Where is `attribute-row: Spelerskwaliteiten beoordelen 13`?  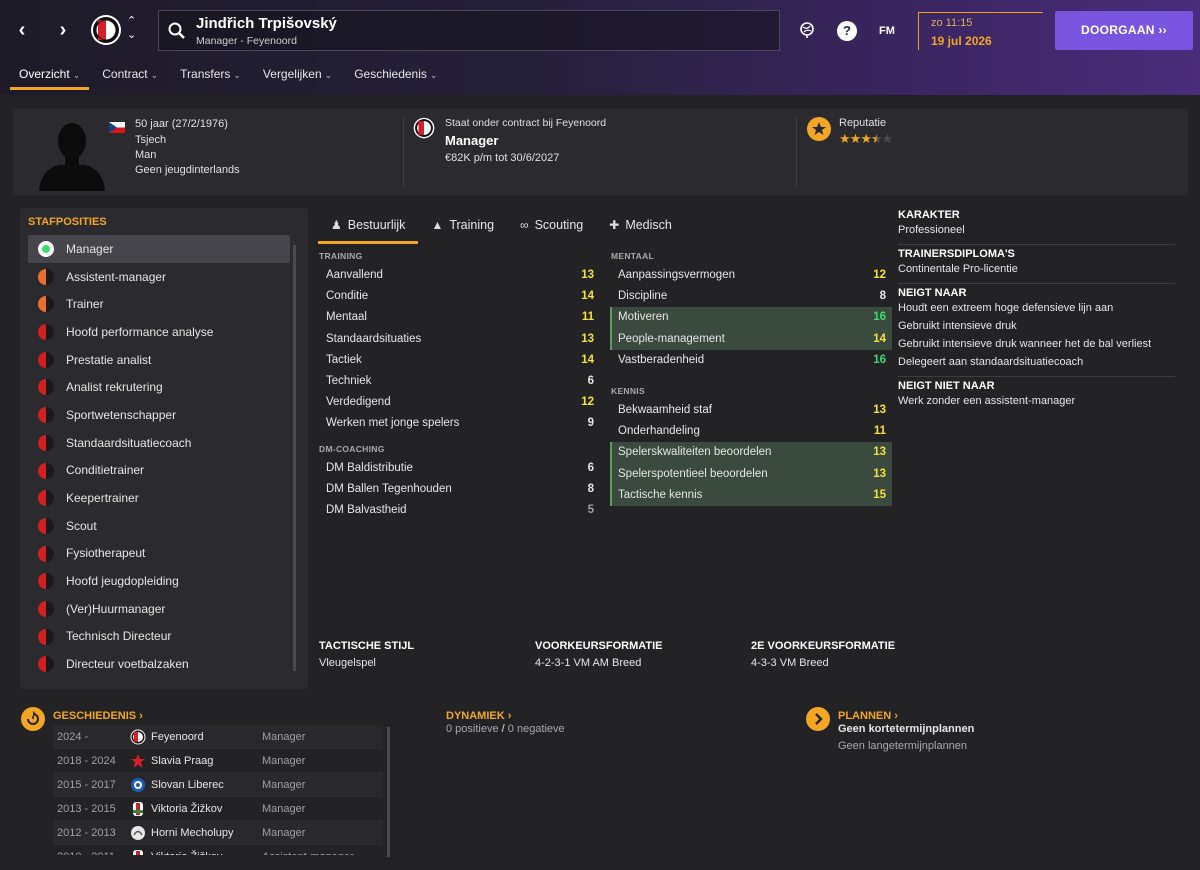 attribute-row: Spelerskwaliteiten beoordelen 13 is located at coordinates (751, 453).